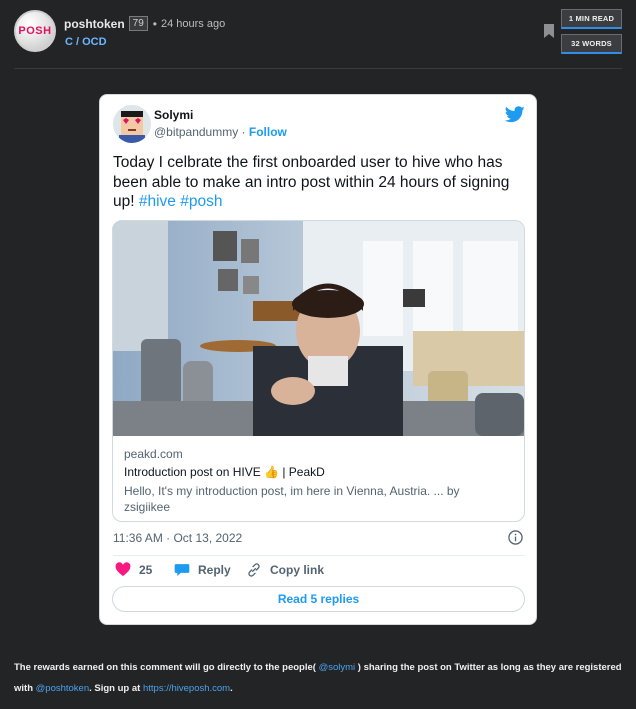 This screenshot has height=709, width=636. Describe the element at coordinates (214, 569) in the screenshot. I see `reply-label: Reply` at that location.